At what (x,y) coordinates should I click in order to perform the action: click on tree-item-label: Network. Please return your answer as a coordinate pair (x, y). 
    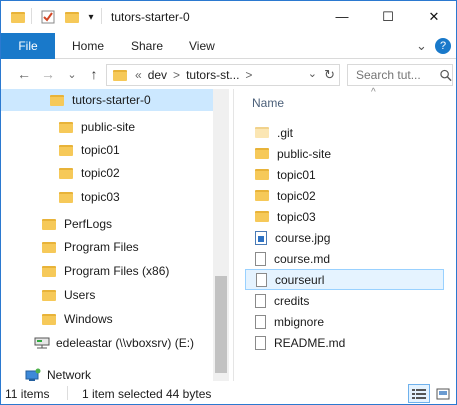
    Looking at the image, I should click on (69, 374).